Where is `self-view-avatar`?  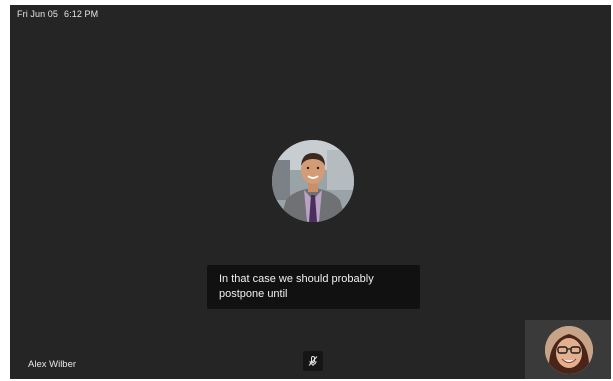
self-view-avatar is located at coordinates (569, 350).